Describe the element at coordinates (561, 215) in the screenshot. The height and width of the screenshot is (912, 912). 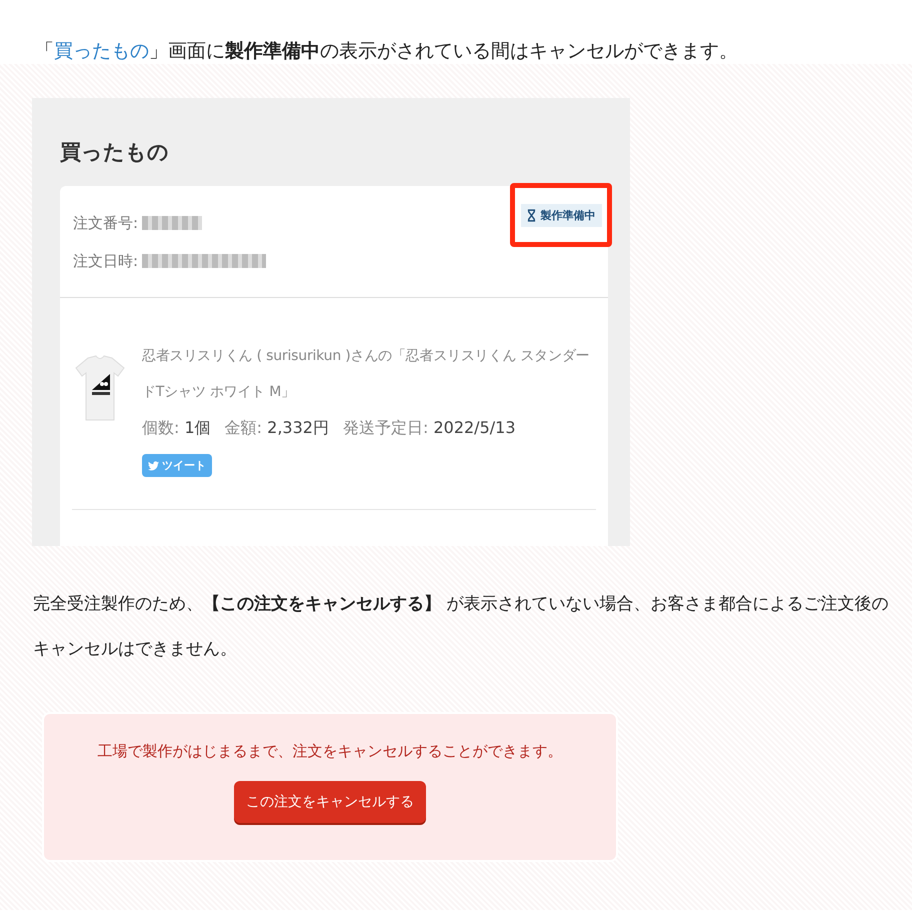
I see `status-badge: 製作準備中` at that location.